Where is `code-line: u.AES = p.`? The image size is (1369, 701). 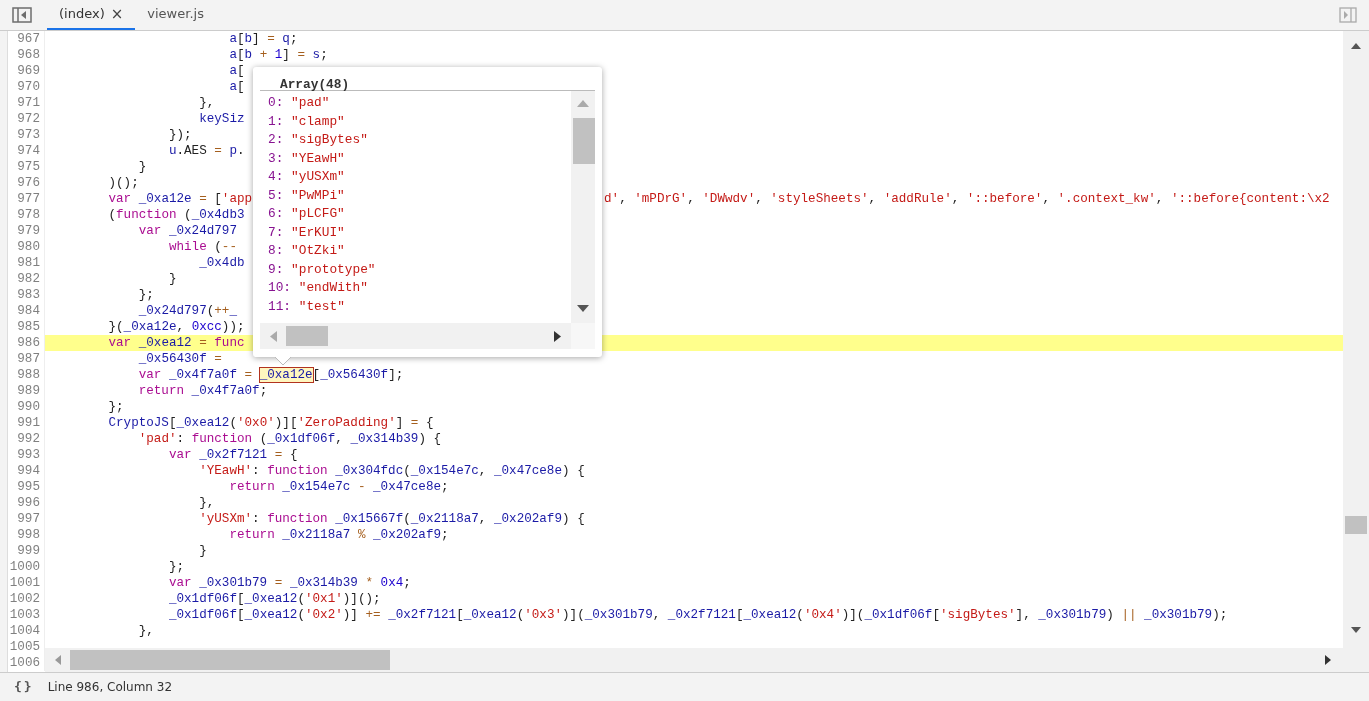
code-line: u.AES = p. is located at coordinates (206, 151).